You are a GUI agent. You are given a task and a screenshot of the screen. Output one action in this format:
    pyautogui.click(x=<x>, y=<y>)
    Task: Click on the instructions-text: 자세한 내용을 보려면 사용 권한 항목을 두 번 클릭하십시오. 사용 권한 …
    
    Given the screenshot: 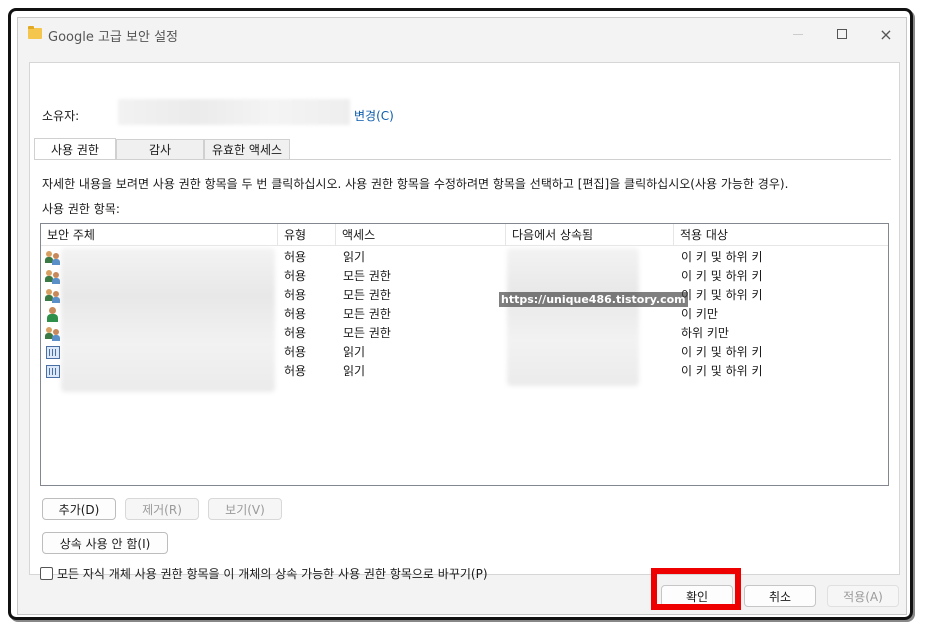 What is the action you would take?
    pyautogui.click(x=415, y=184)
    